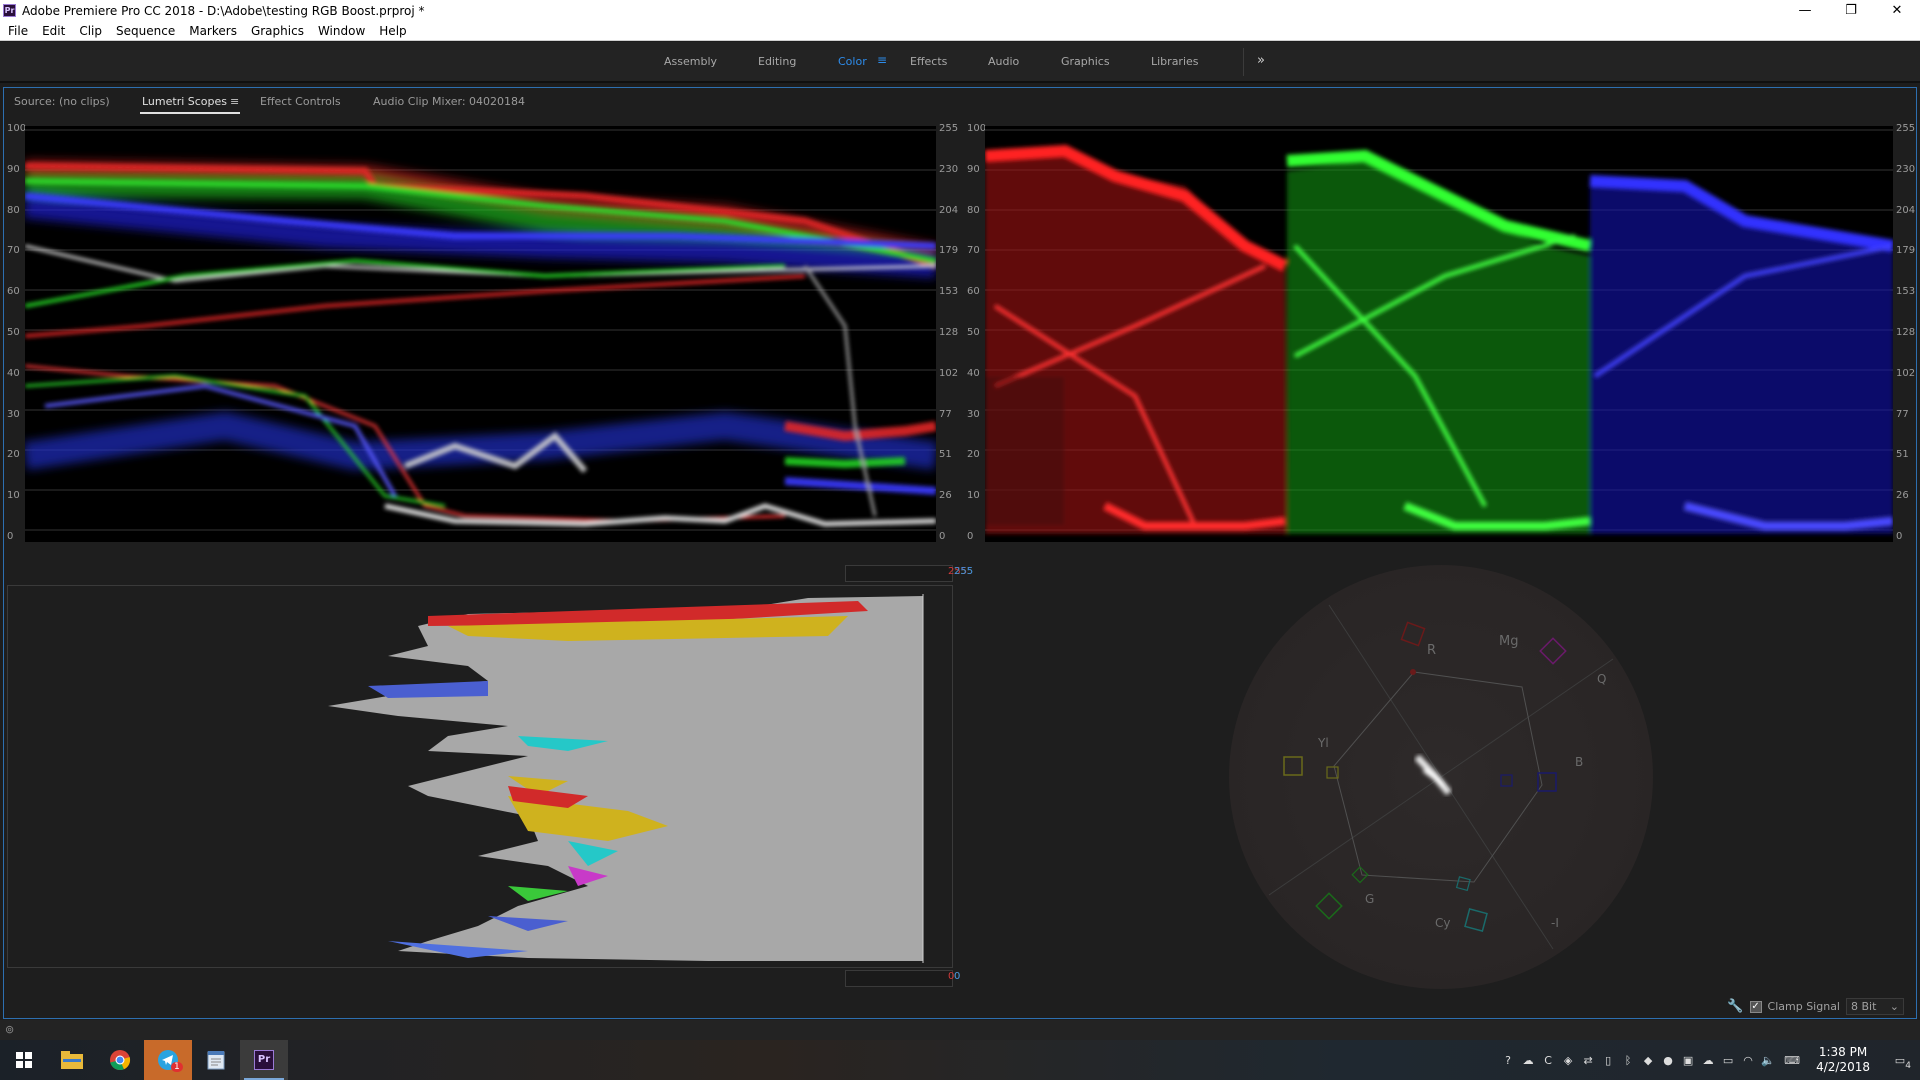 Image resolution: width=1920 pixels, height=1080 pixels. What do you see at coordinates (882, 60) in the screenshot?
I see `workspace-menu-icon: ≡` at bounding box center [882, 60].